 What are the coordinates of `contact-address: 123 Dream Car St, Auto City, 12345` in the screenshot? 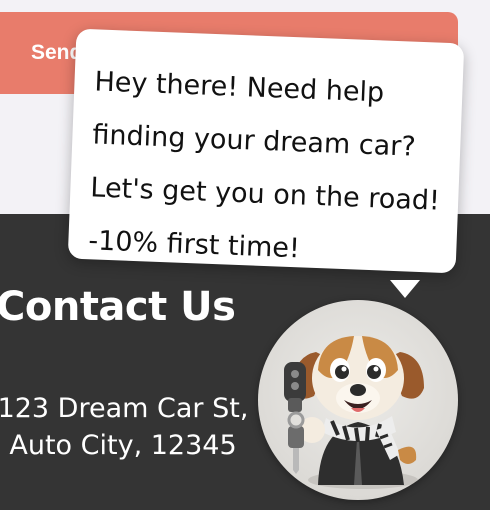 It's located at (124, 427).